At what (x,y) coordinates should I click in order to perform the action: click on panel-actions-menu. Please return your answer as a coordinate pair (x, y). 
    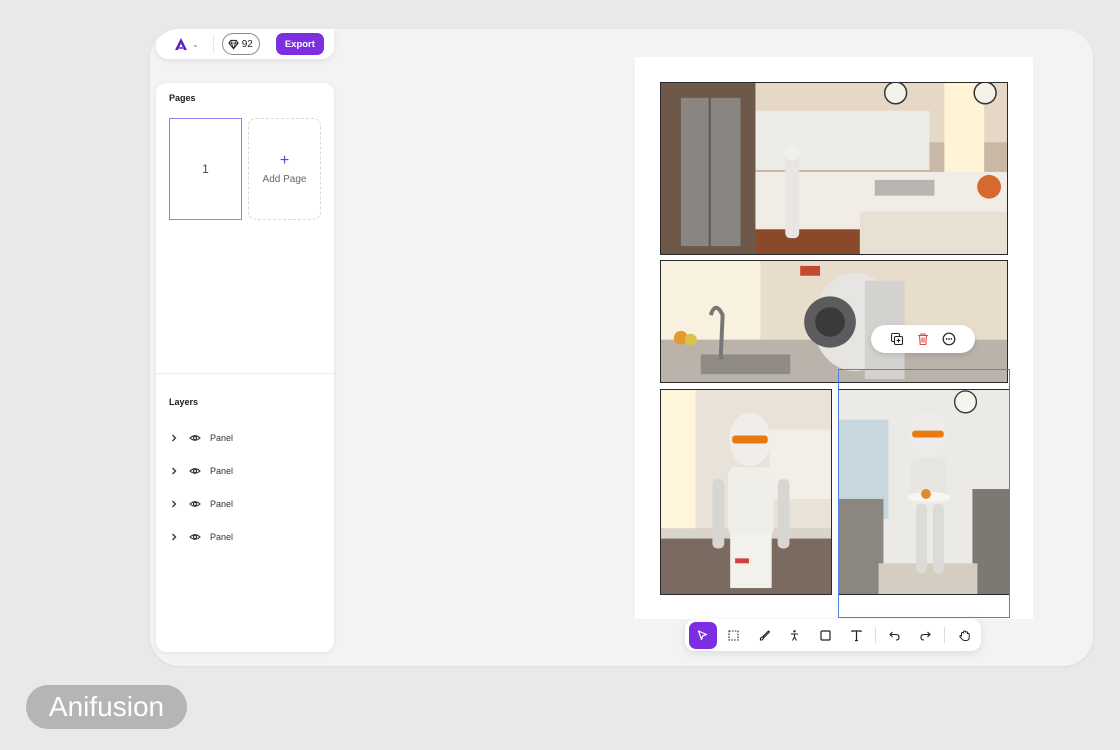
    Looking at the image, I should click on (923, 339).